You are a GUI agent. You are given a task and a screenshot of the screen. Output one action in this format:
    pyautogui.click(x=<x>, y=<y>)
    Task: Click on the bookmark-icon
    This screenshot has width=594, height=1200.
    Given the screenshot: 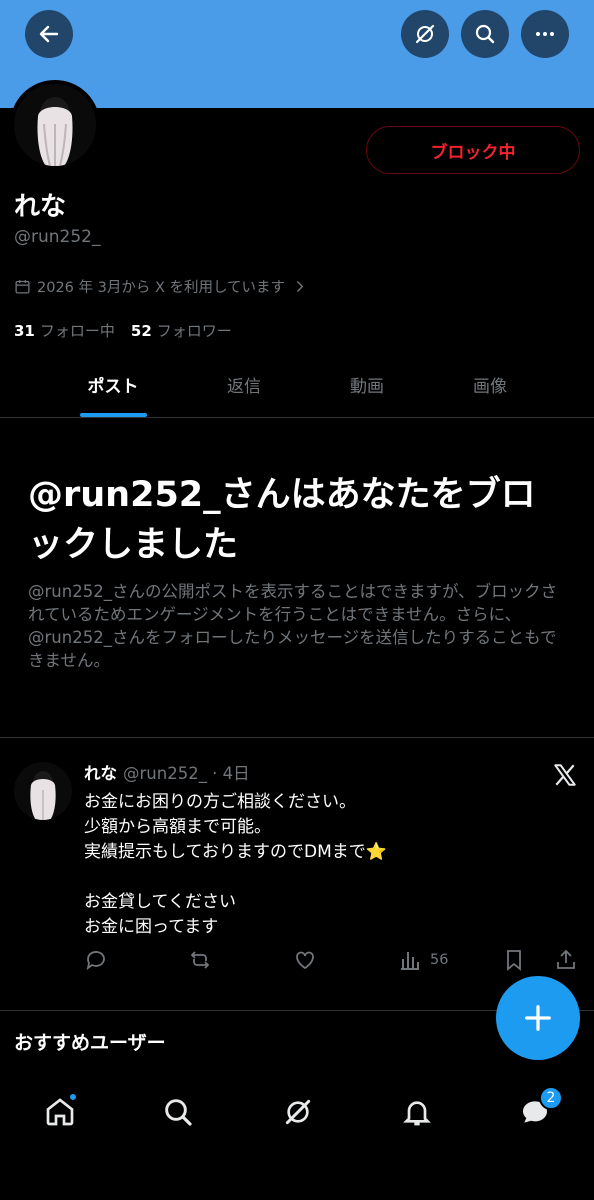 What is the action you would take?
    pyautogui.click(x=514, y=960)
    